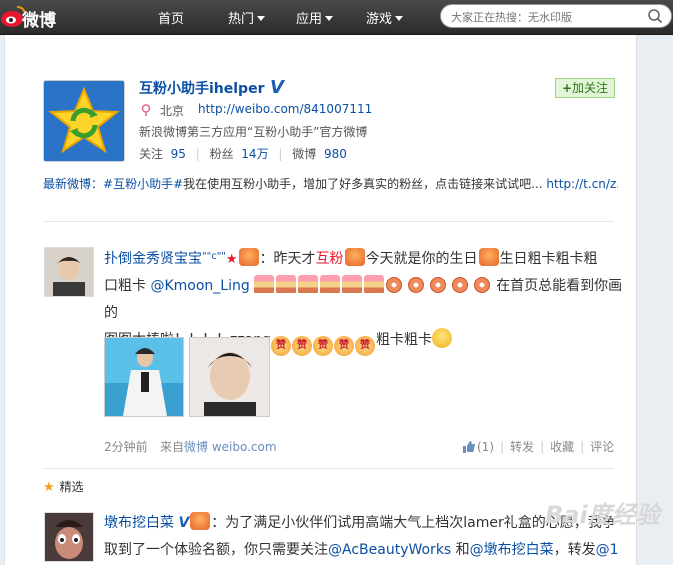 This screenshot has width=673, height=565. Describe the element at coordinates (239, 154) in the screenshot. I see `stat-fans: 粉丝 14万` at that location.